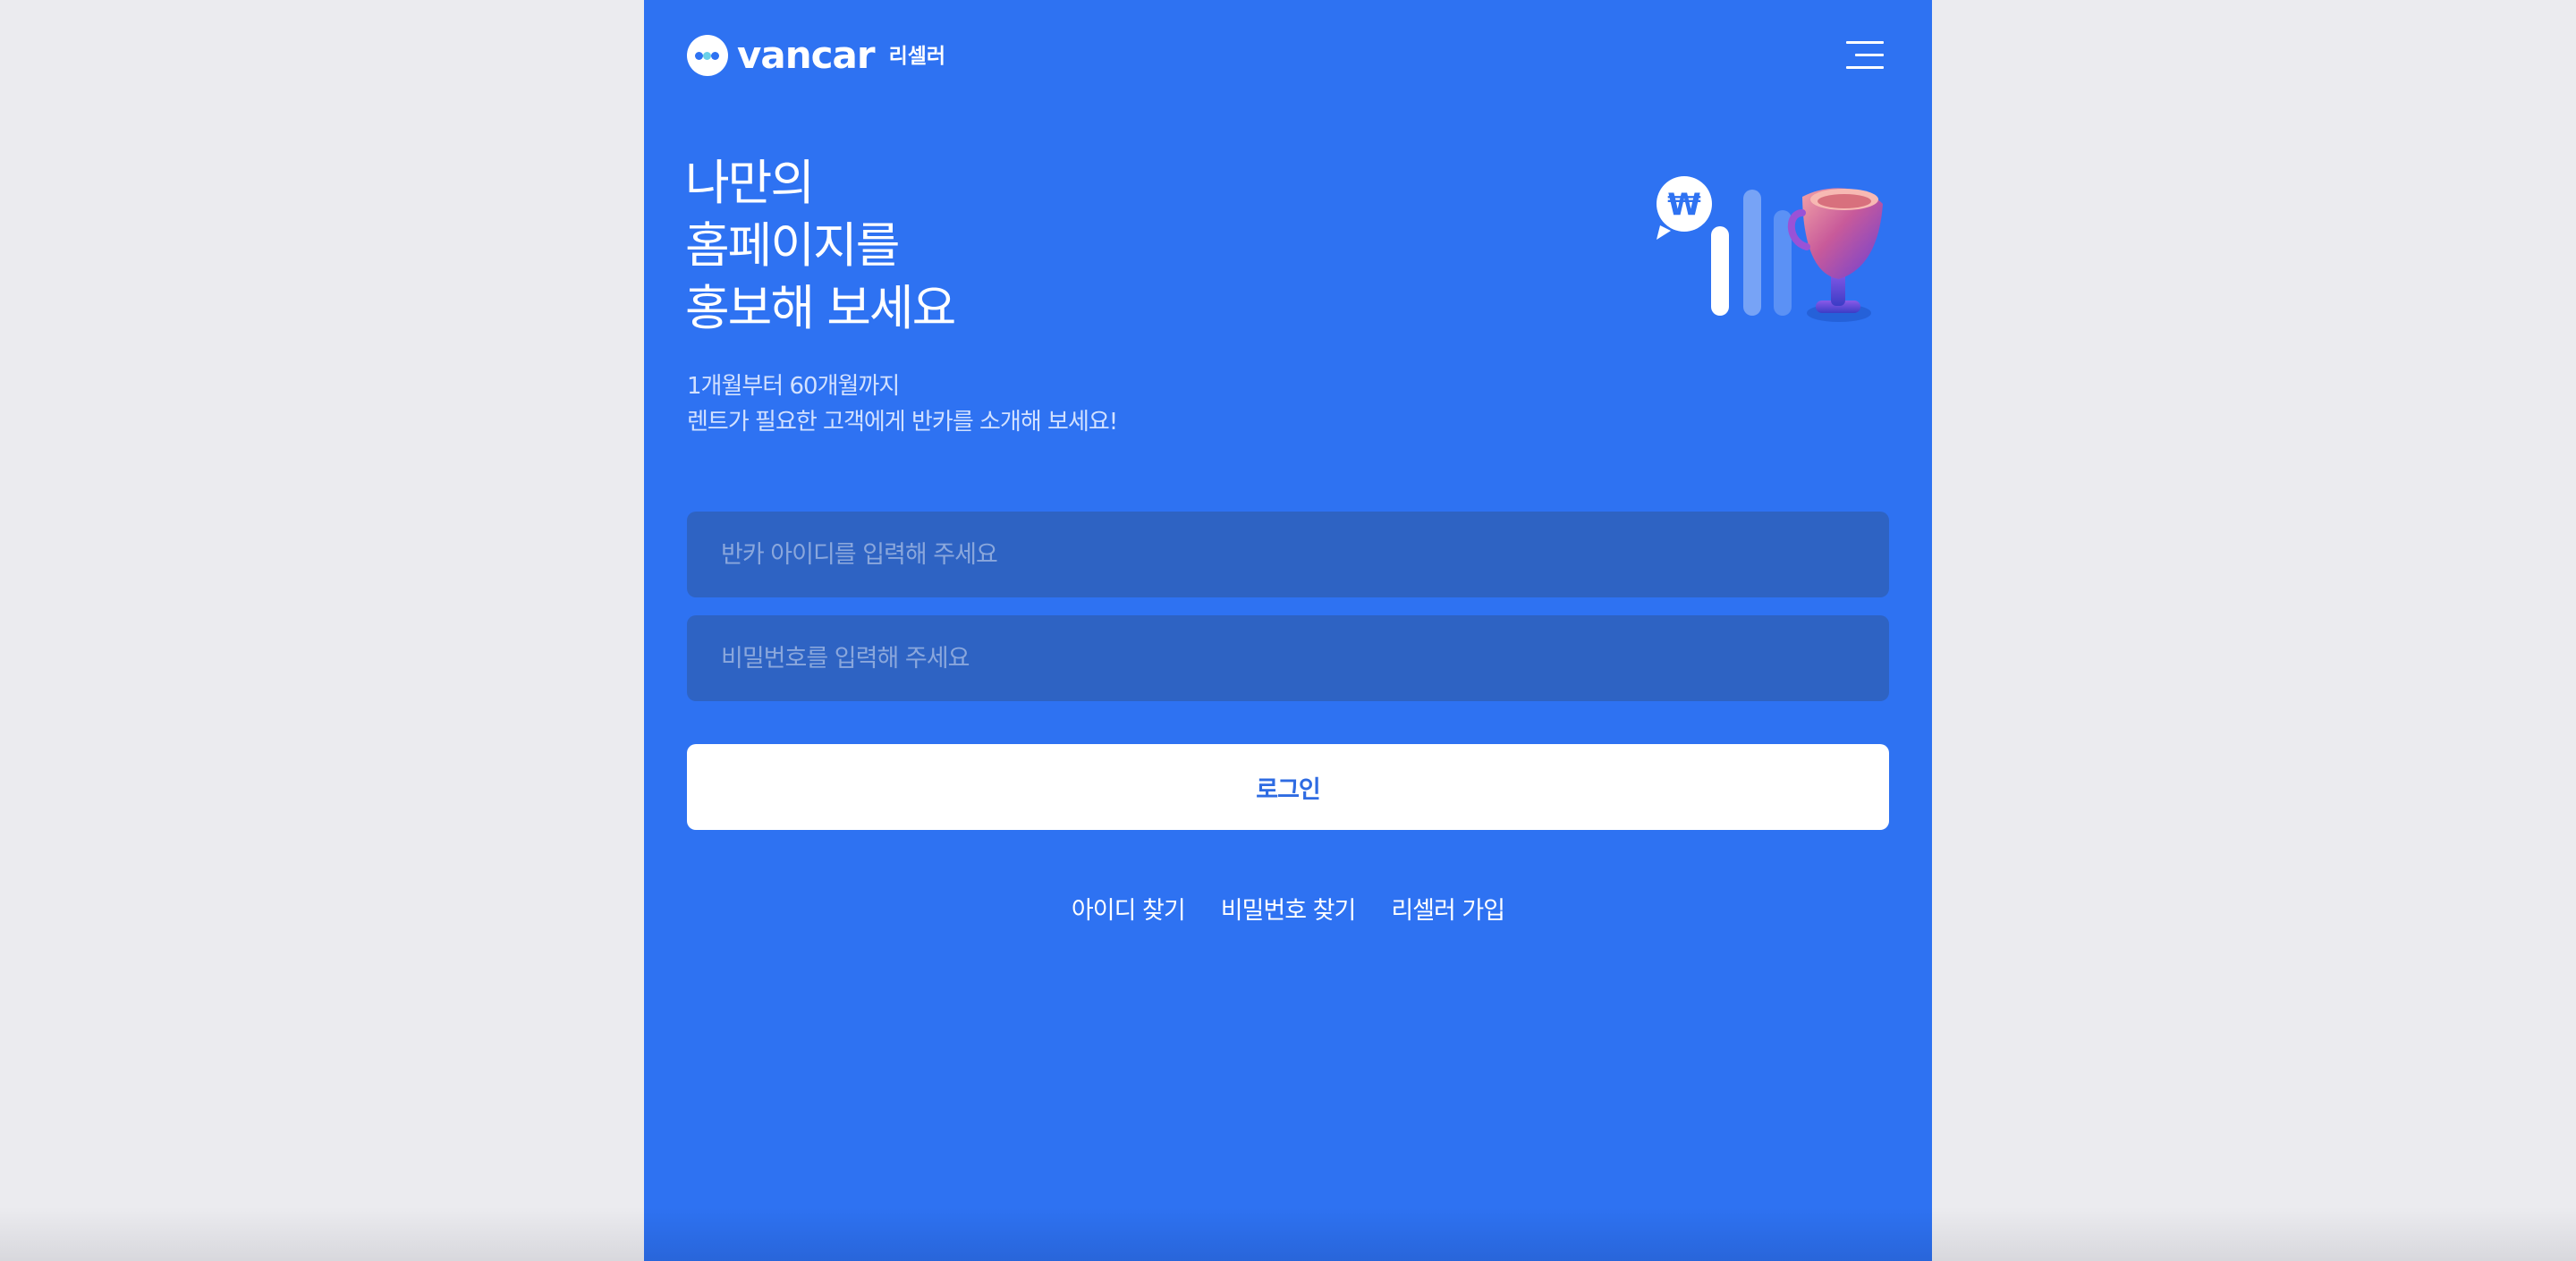  What do you see at coordinates (750, 183) in the screenshot?
I see `hero-title-line: 나만의` at bounding box center [750, 183].